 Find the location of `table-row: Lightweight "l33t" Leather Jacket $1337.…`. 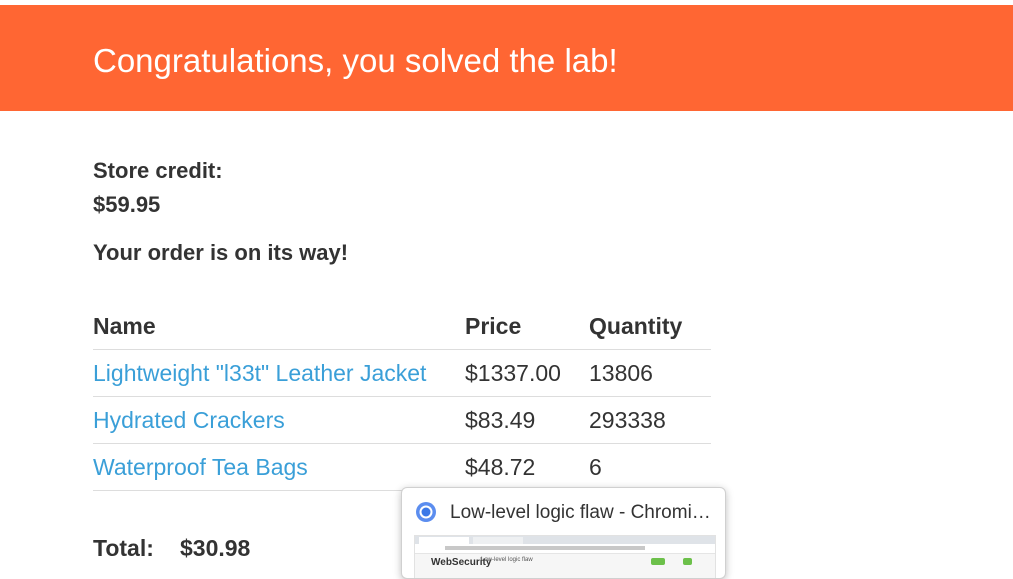

table-row: Lightweight "l33t" Leather Jacket $1337.… is located at coordinates (402, 373).